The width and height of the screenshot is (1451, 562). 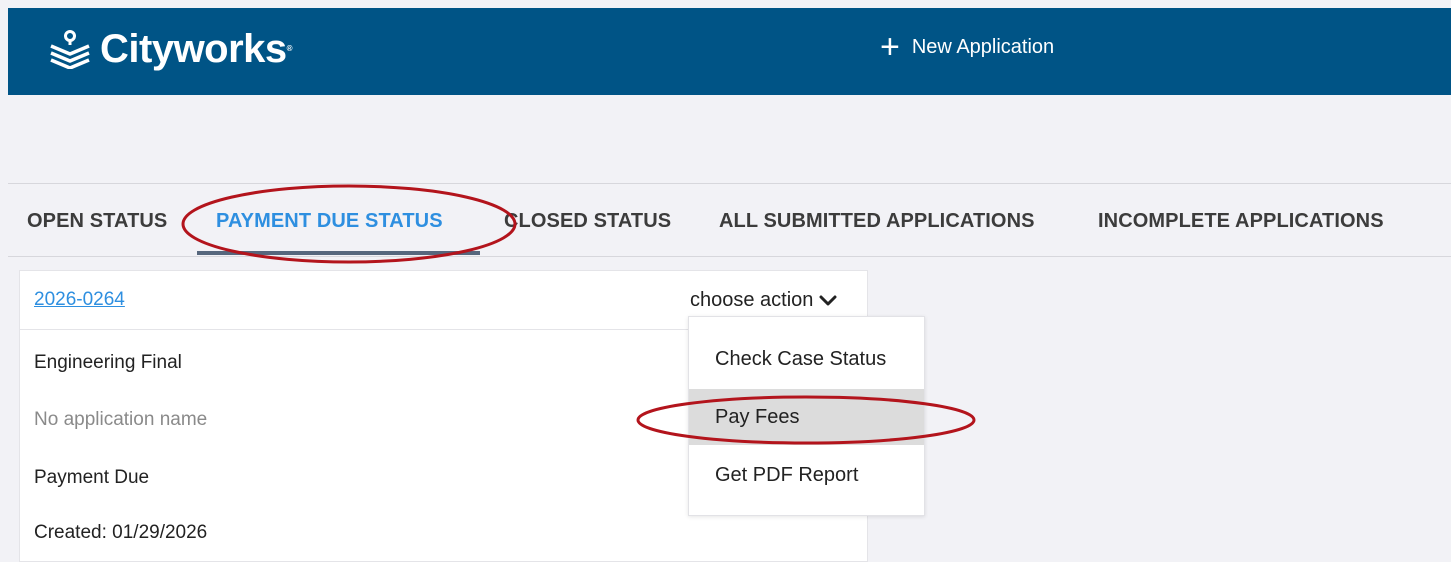 I want to click on choose-action-label: choose action, so click(x=752, y=300).